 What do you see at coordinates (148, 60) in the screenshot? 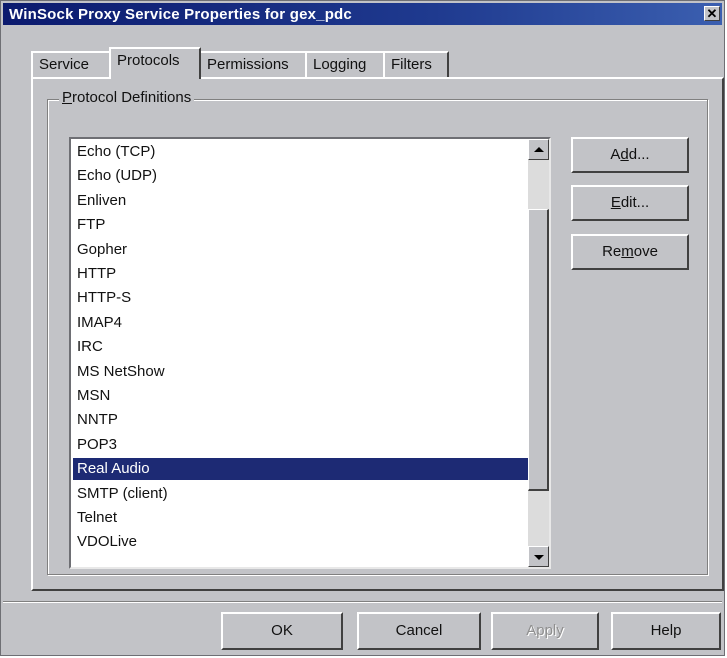
I see `tab-label: Protocols` at bounding box center [148, 60].